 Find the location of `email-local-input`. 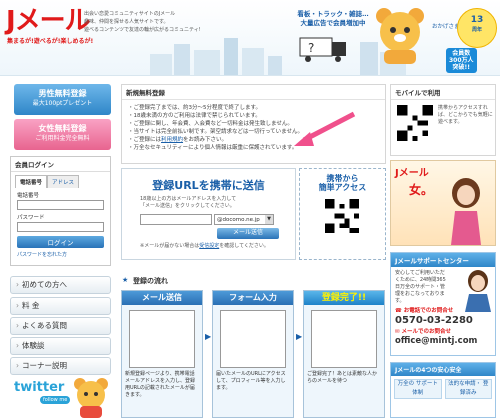

email-local-input is located at coordinates (176, 219).